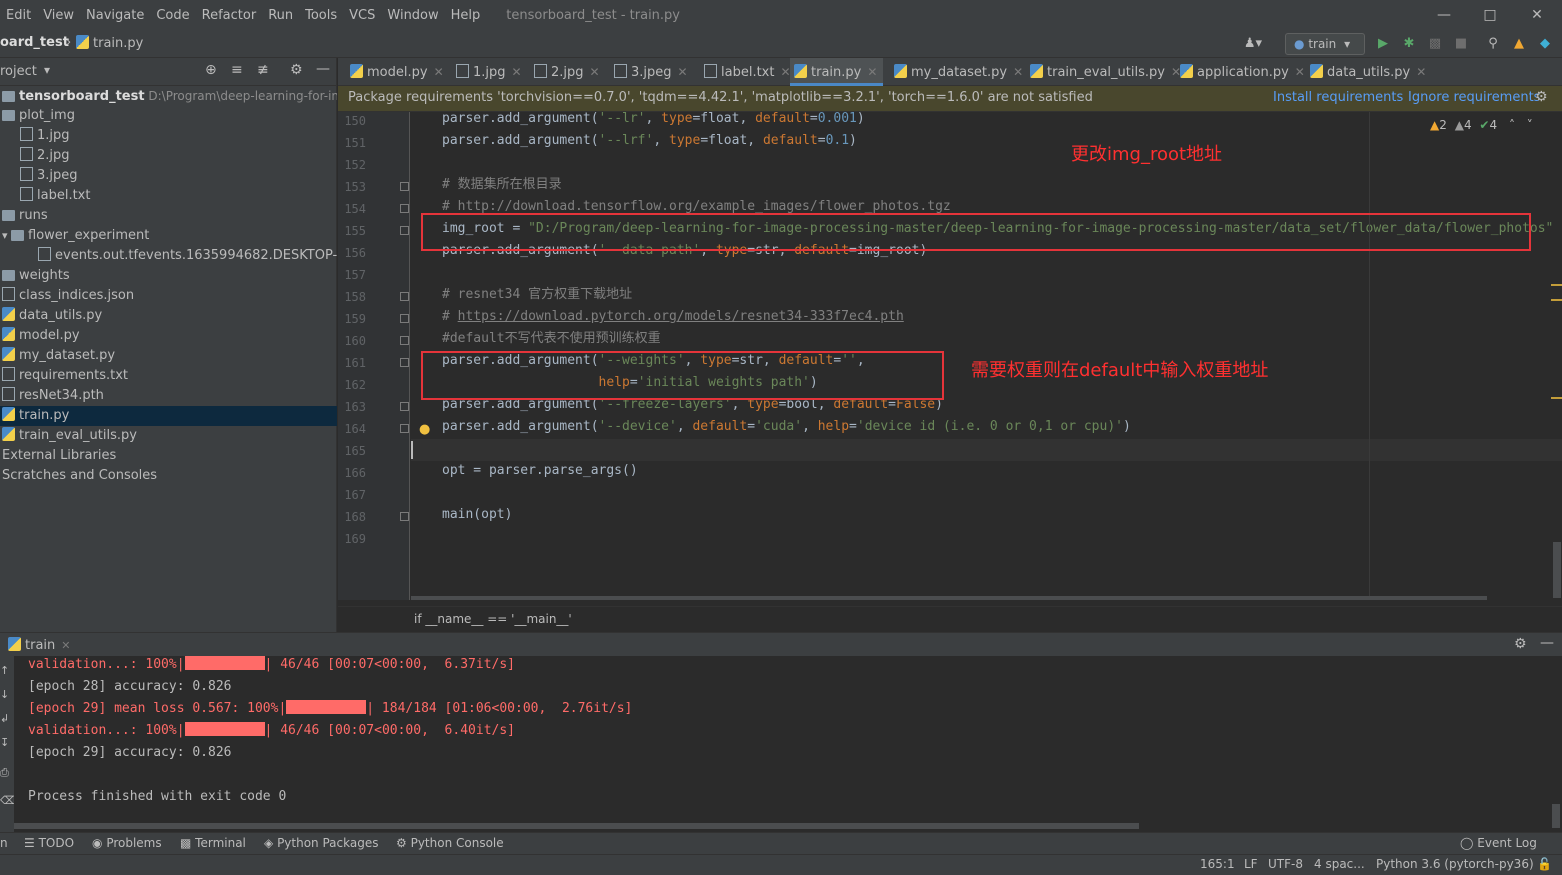 This screenshot has width=1562, height=875. I want to click on tree-item: External Libraries, so click(168, 456).